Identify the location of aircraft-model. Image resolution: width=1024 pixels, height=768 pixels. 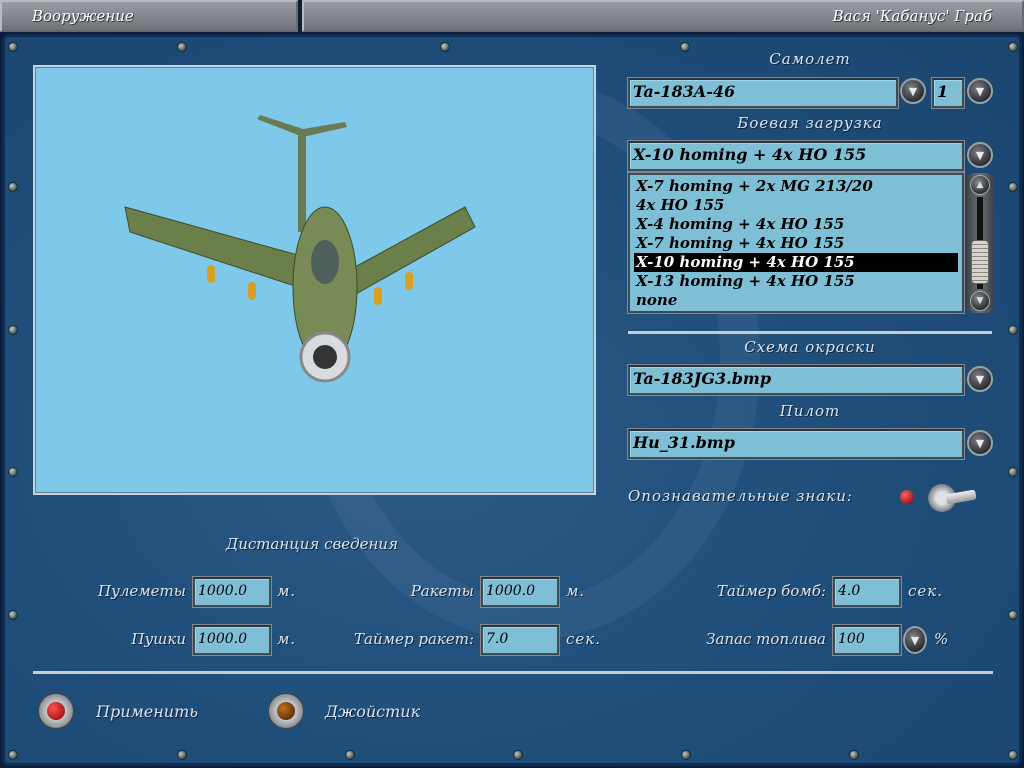
(300, 249).